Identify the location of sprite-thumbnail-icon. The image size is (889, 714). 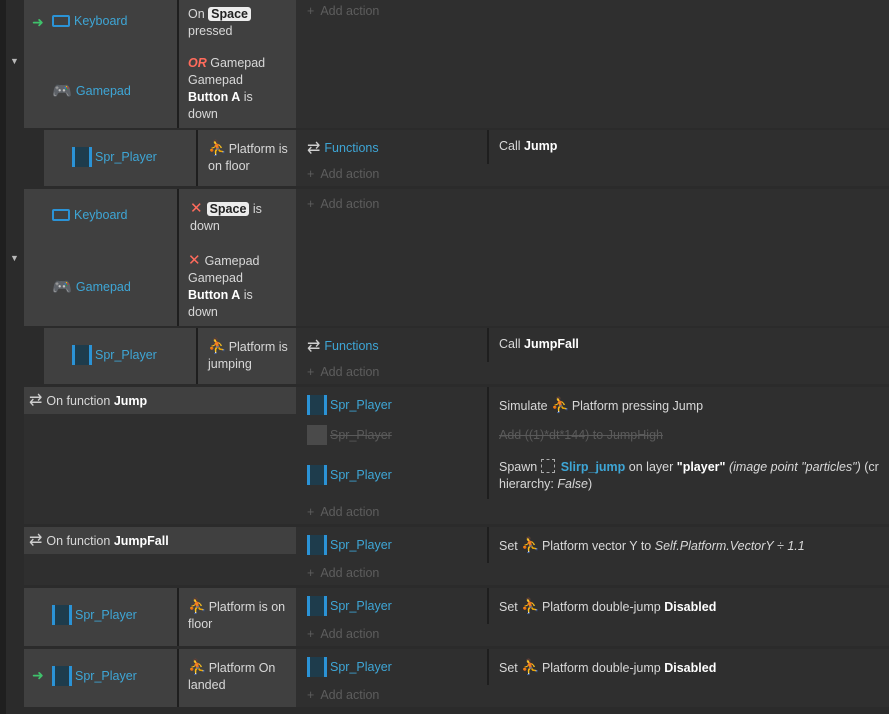
(547, 466).